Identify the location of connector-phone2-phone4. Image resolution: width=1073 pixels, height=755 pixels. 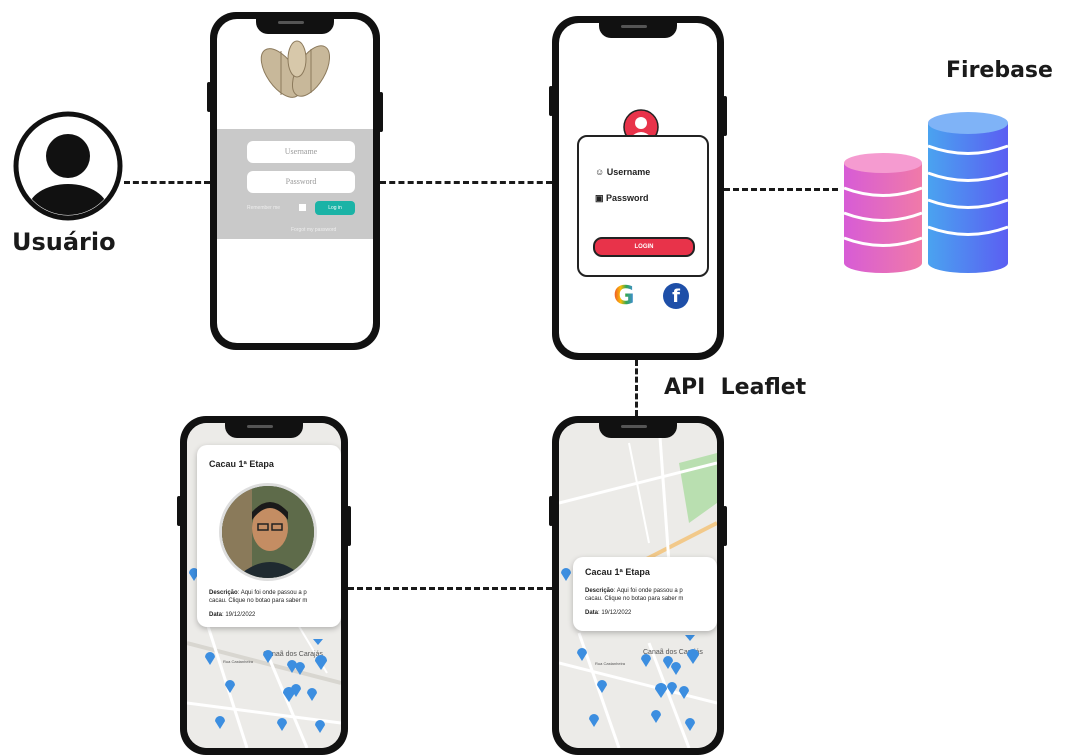
(636, 388).